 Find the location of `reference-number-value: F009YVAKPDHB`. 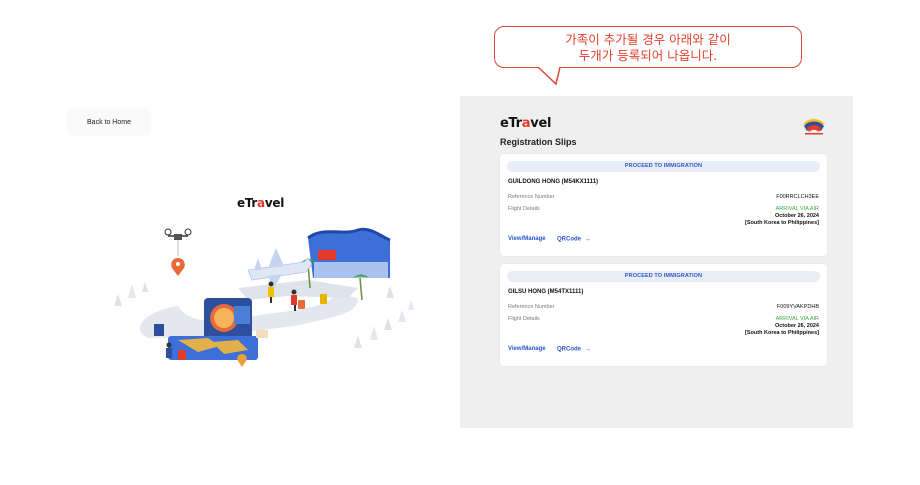

reference-number-value: F009YVAKPDHB is located at coordinates (797, 307).